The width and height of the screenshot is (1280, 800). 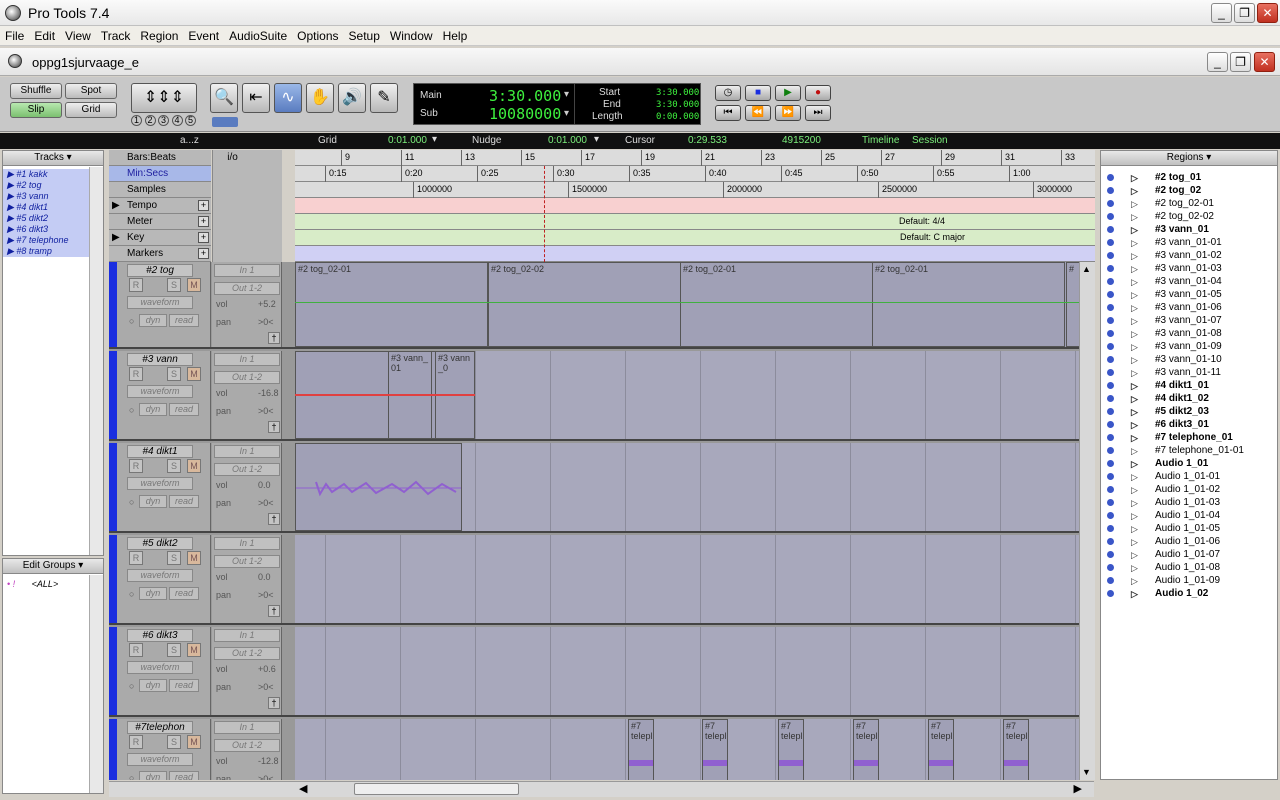 What do you see at coordinates (566, 94) in the screenshot?
I see `main-counter-dropdown-icon: ▾` at bounding box center [566, 94].